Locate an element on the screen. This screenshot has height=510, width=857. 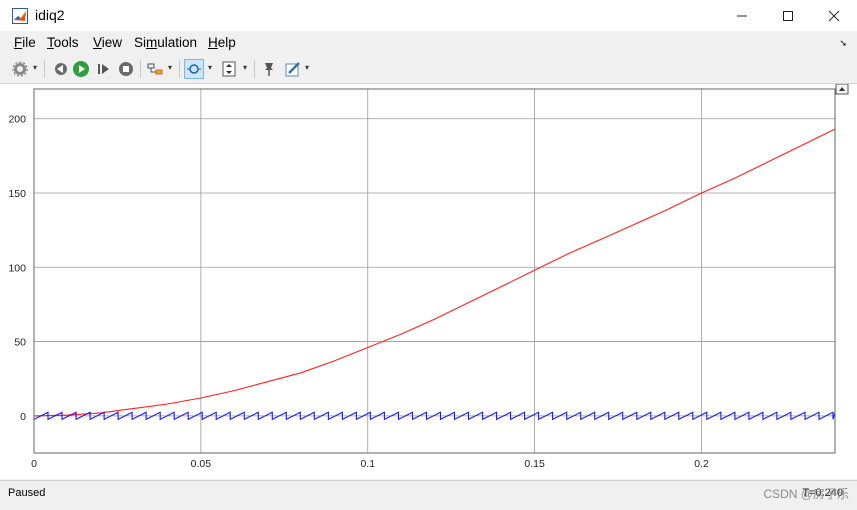
step-back-button is located at coordinates (60, 69).